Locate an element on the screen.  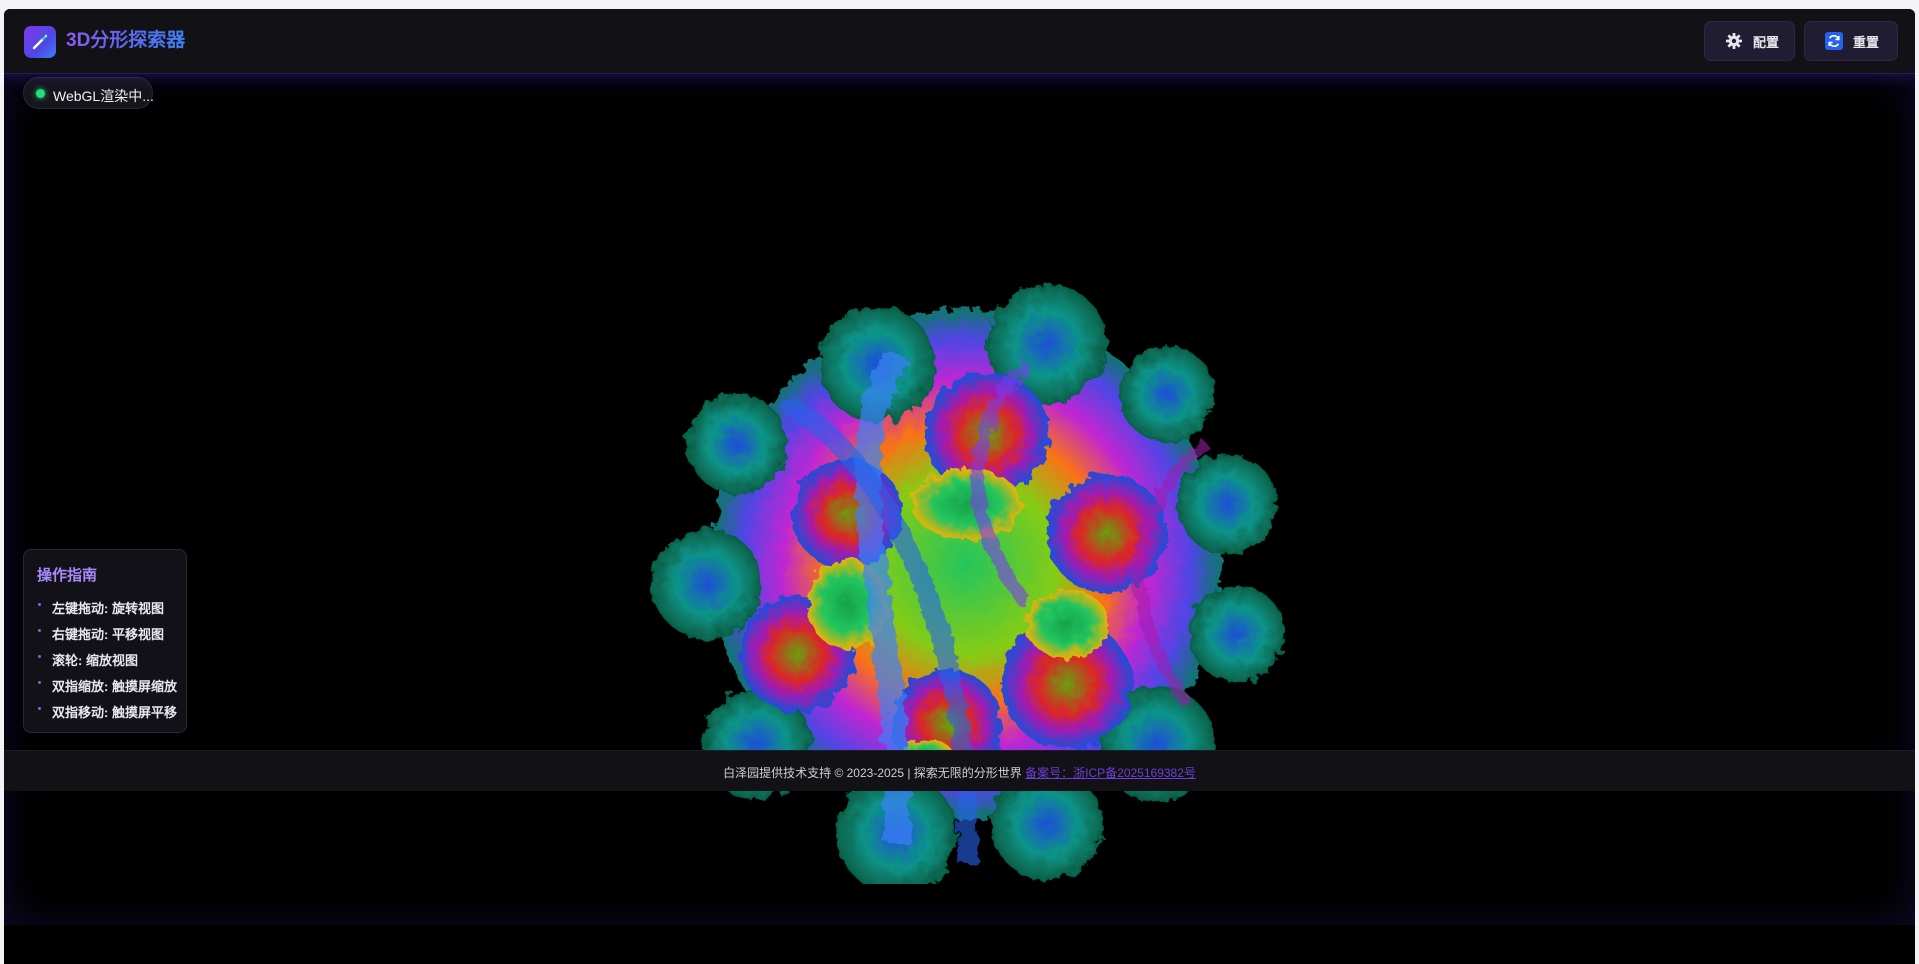
guide-title: 操作指南 is located at coordinates (67, 575).